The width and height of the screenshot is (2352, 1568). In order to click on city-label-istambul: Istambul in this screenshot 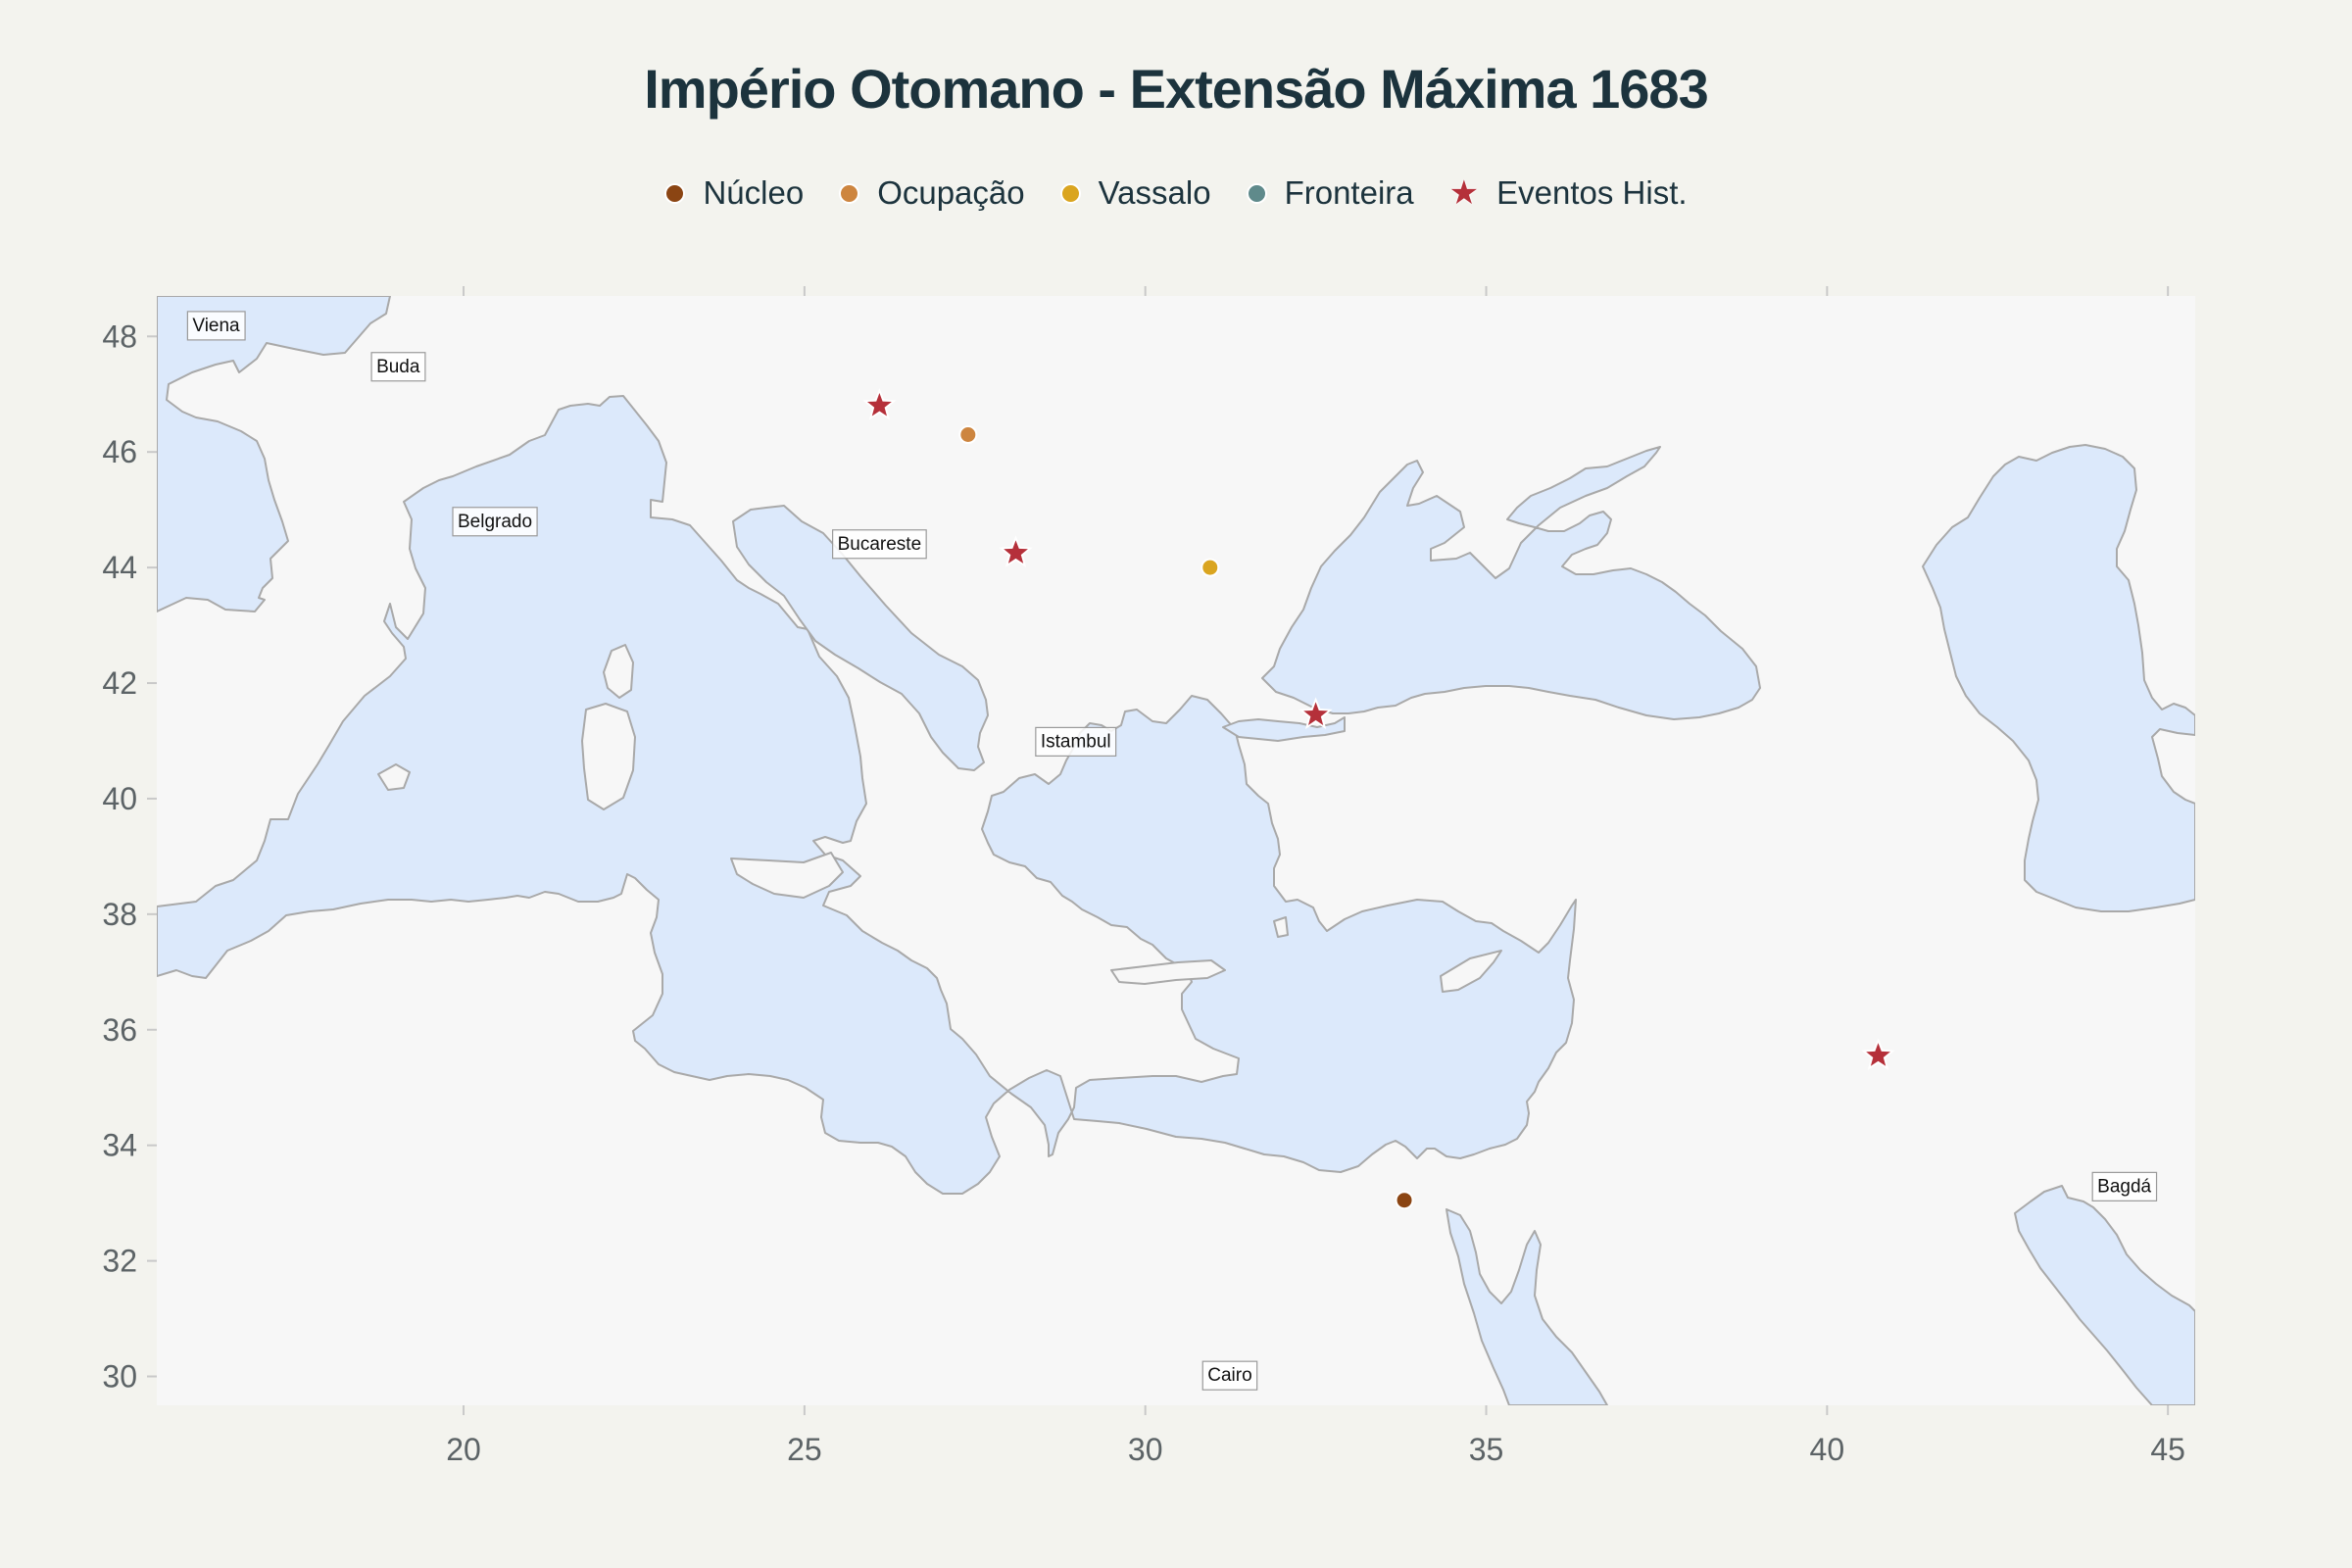, I will do `click(1076, 741)`.